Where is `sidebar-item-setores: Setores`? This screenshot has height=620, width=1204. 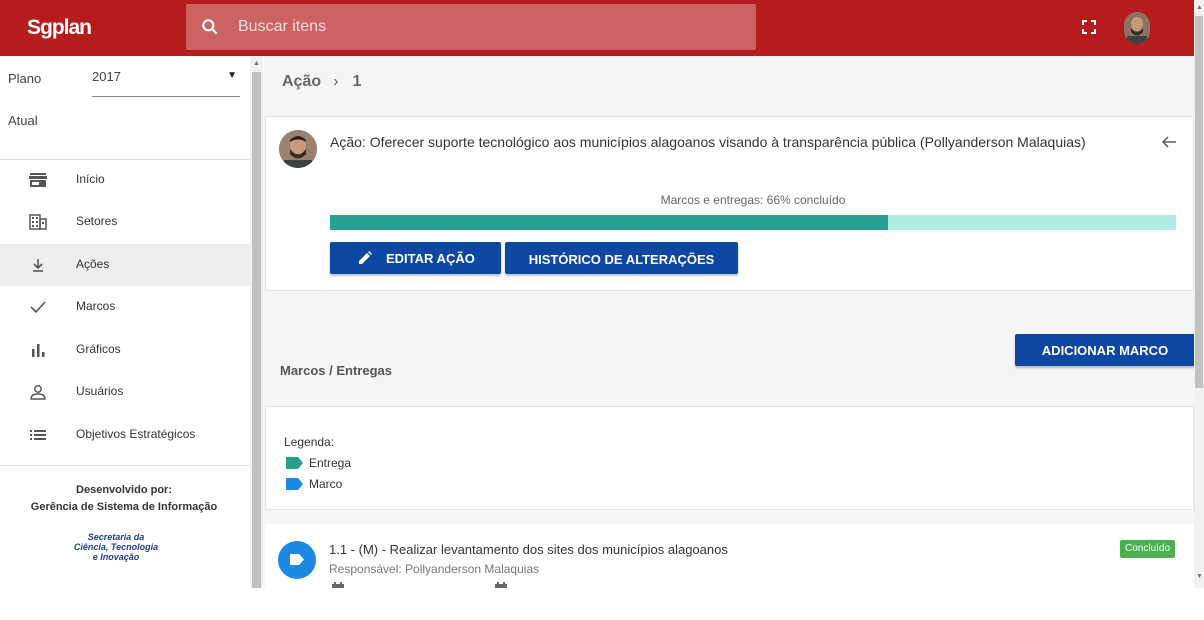 sidebar-item-setores: Setores is located at coordinates (125, 222).